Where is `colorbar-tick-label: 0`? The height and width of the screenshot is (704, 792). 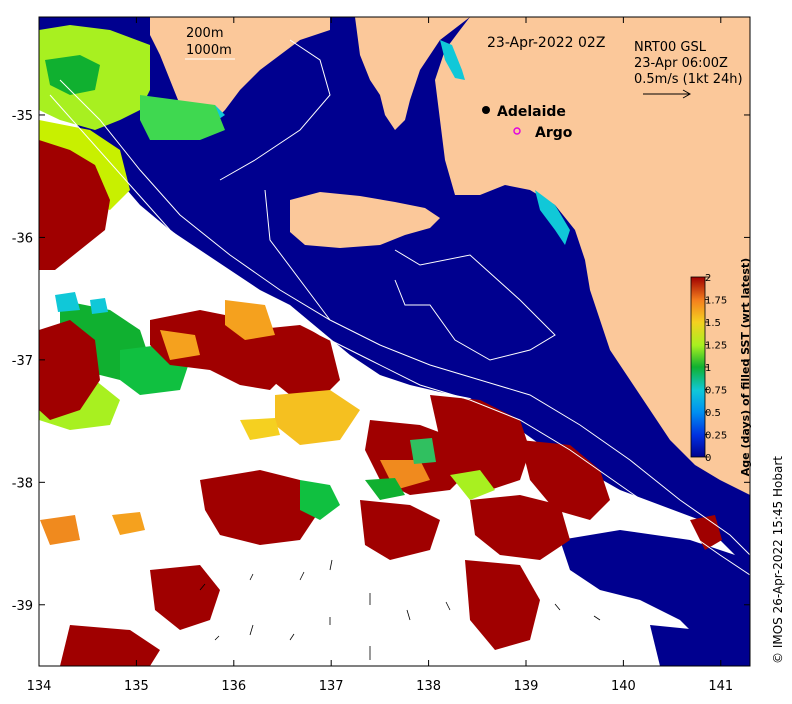 colorbar-tick-label: 0 is located at coordinates (708, 458).